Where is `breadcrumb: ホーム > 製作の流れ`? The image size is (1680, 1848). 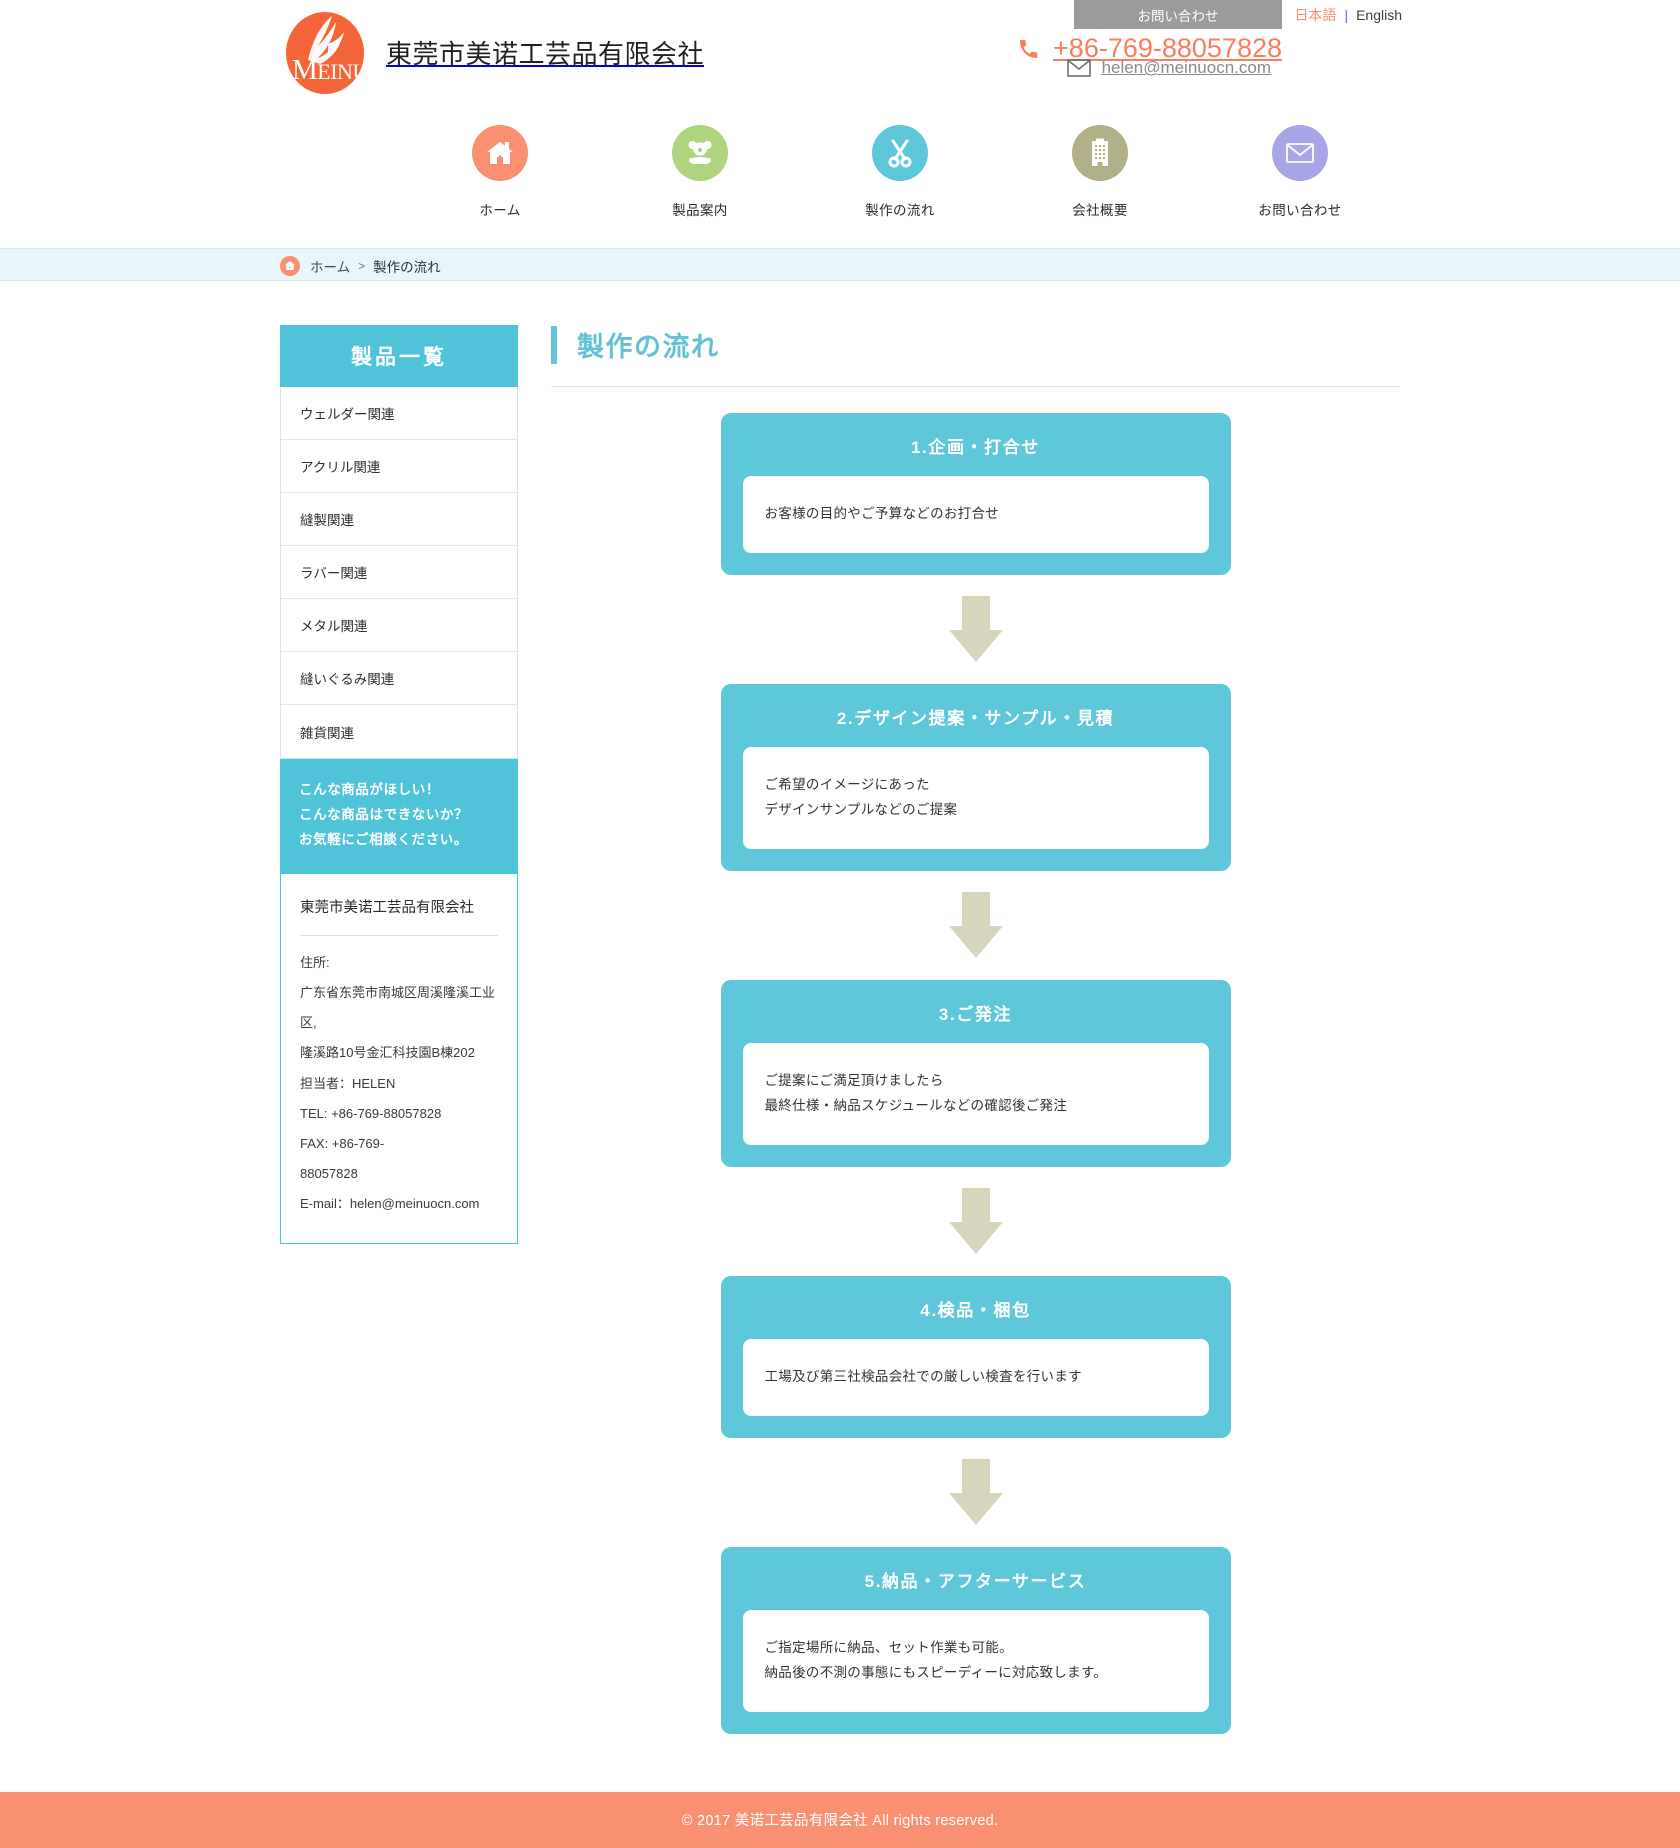
breadcrumb: ホーム > 製作の流れ is located at coordinates (840, 265).